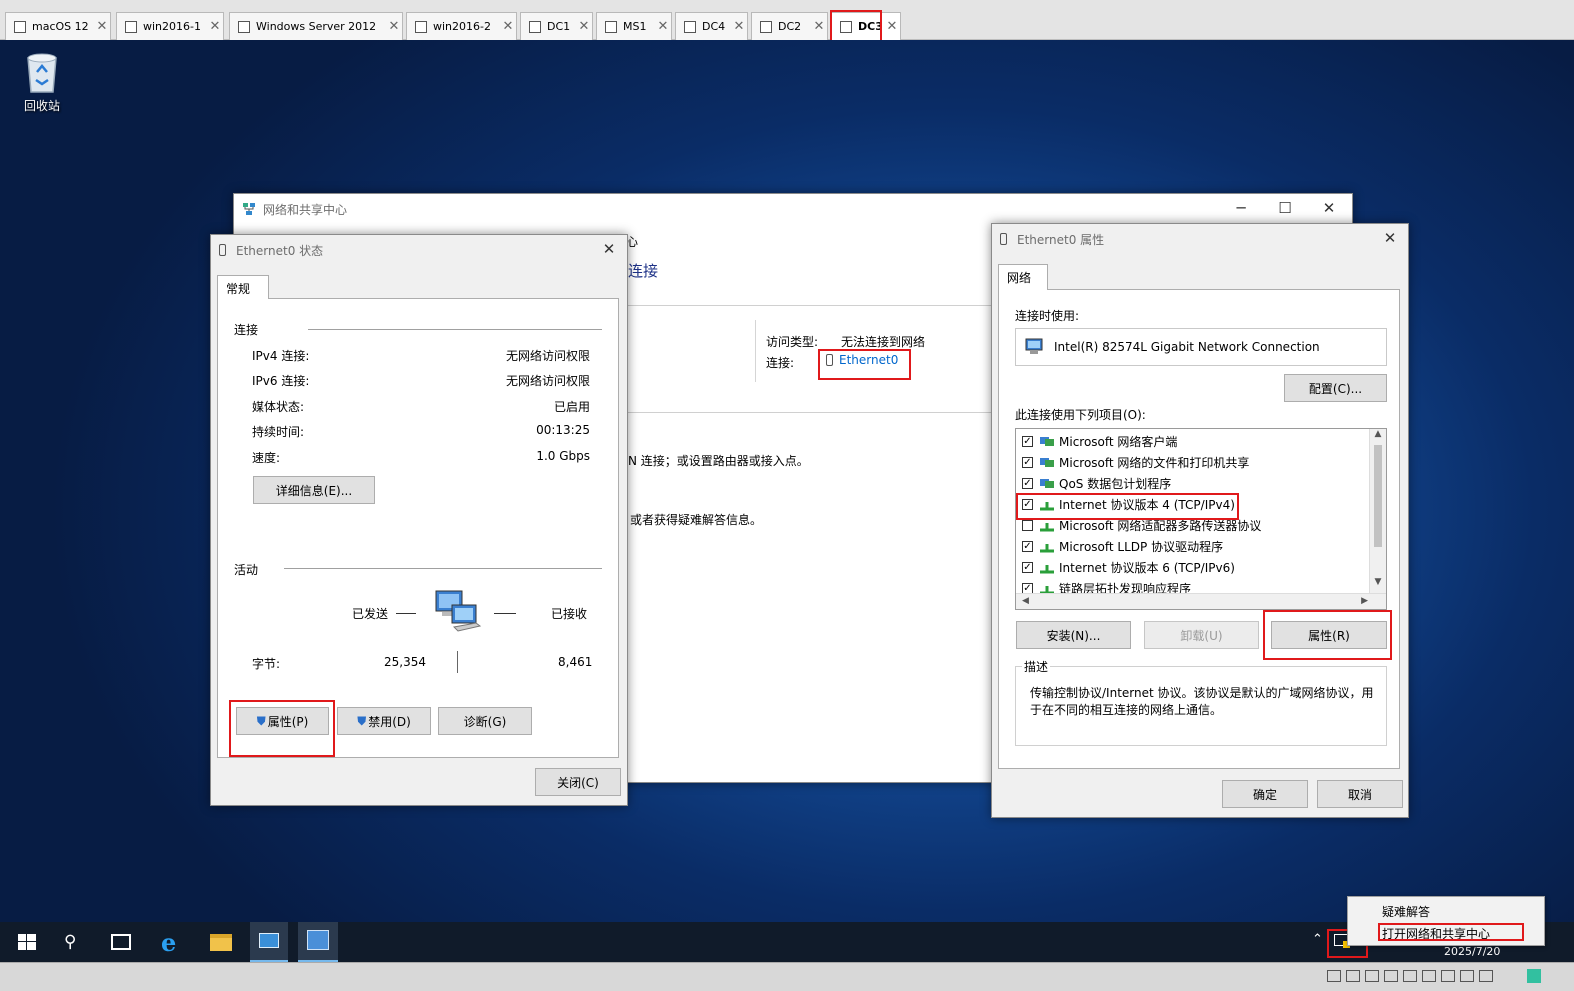 Image resolution: width=1574 pixels, height=991 pixels. I want to click on device-icon, so click(1486, 976).